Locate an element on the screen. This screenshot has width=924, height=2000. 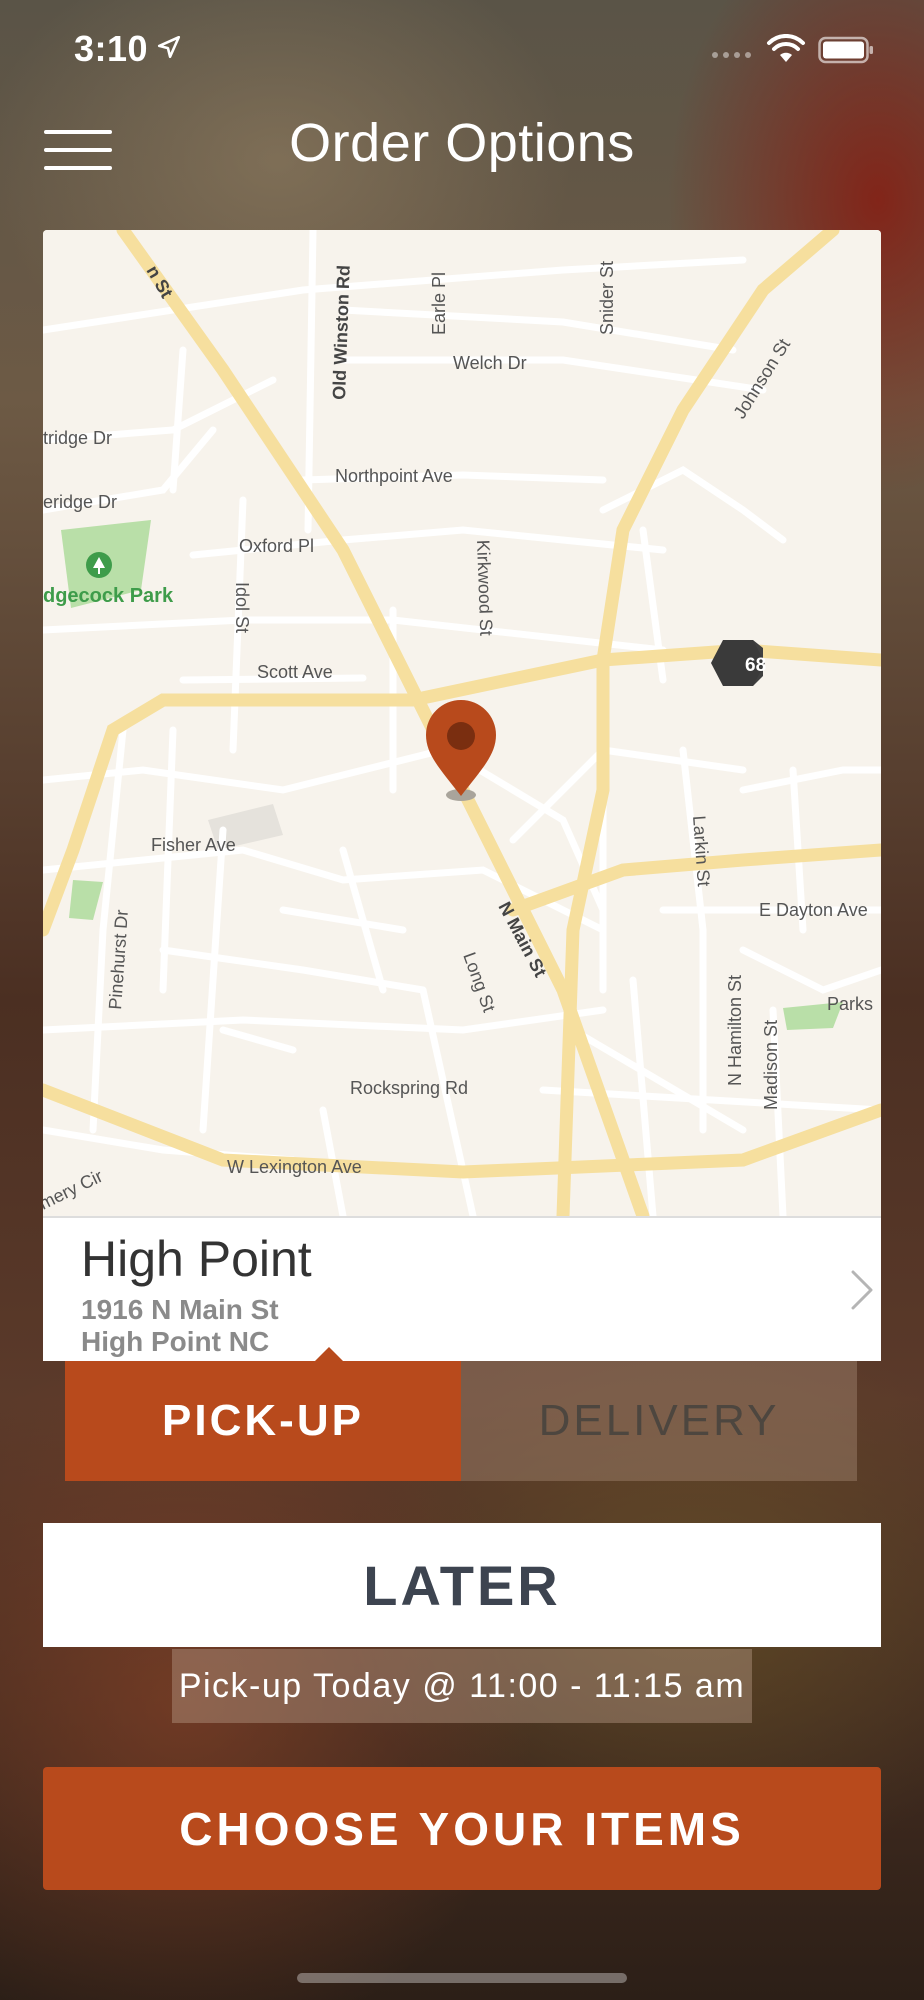
svg-text: N Hamilton St is located at coordinates (735, 1030).